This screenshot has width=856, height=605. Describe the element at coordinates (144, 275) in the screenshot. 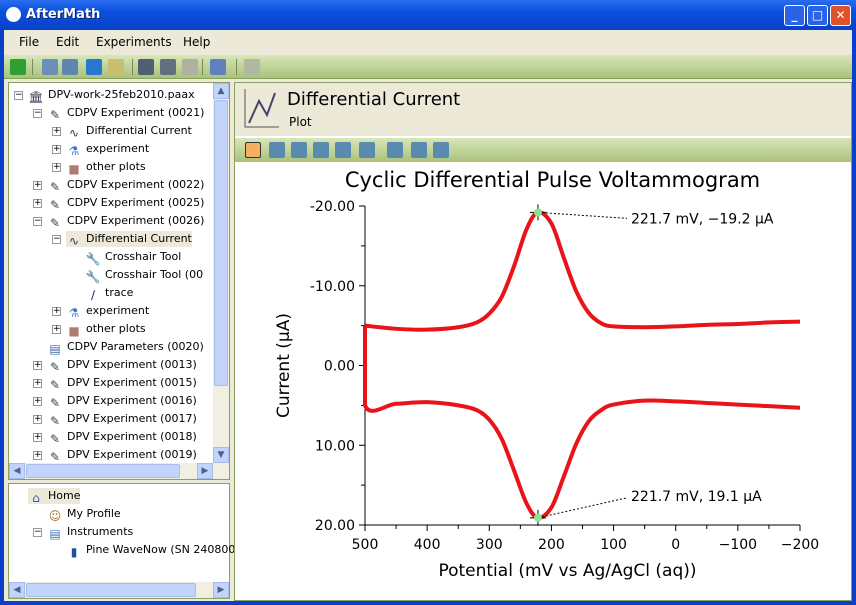

I see `tree-item: 🔧 Crosshair Tool (00` at that location.